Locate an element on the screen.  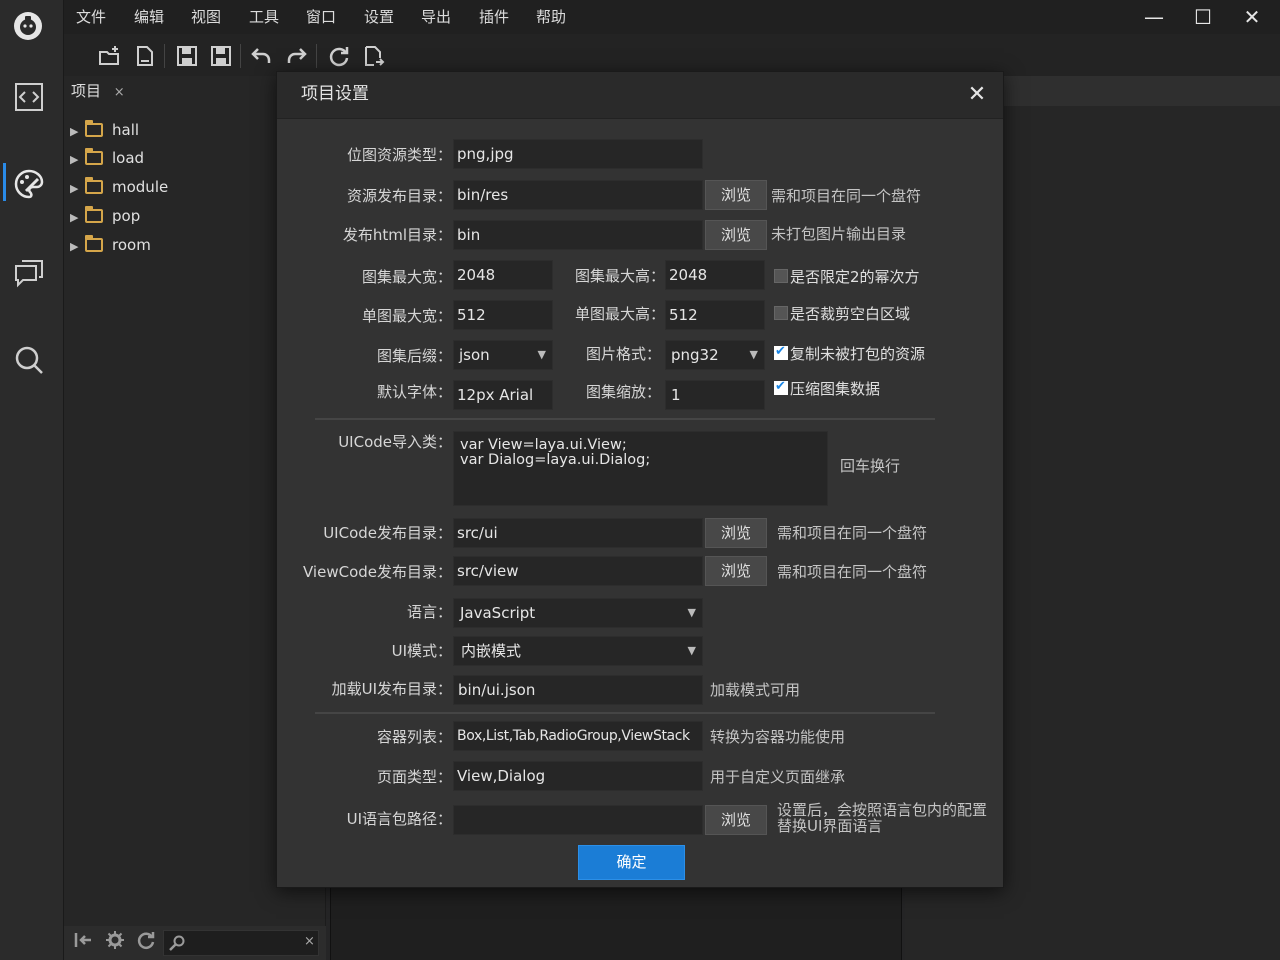
folder-item-room: ▶ room is located at coordinates (110, 245).